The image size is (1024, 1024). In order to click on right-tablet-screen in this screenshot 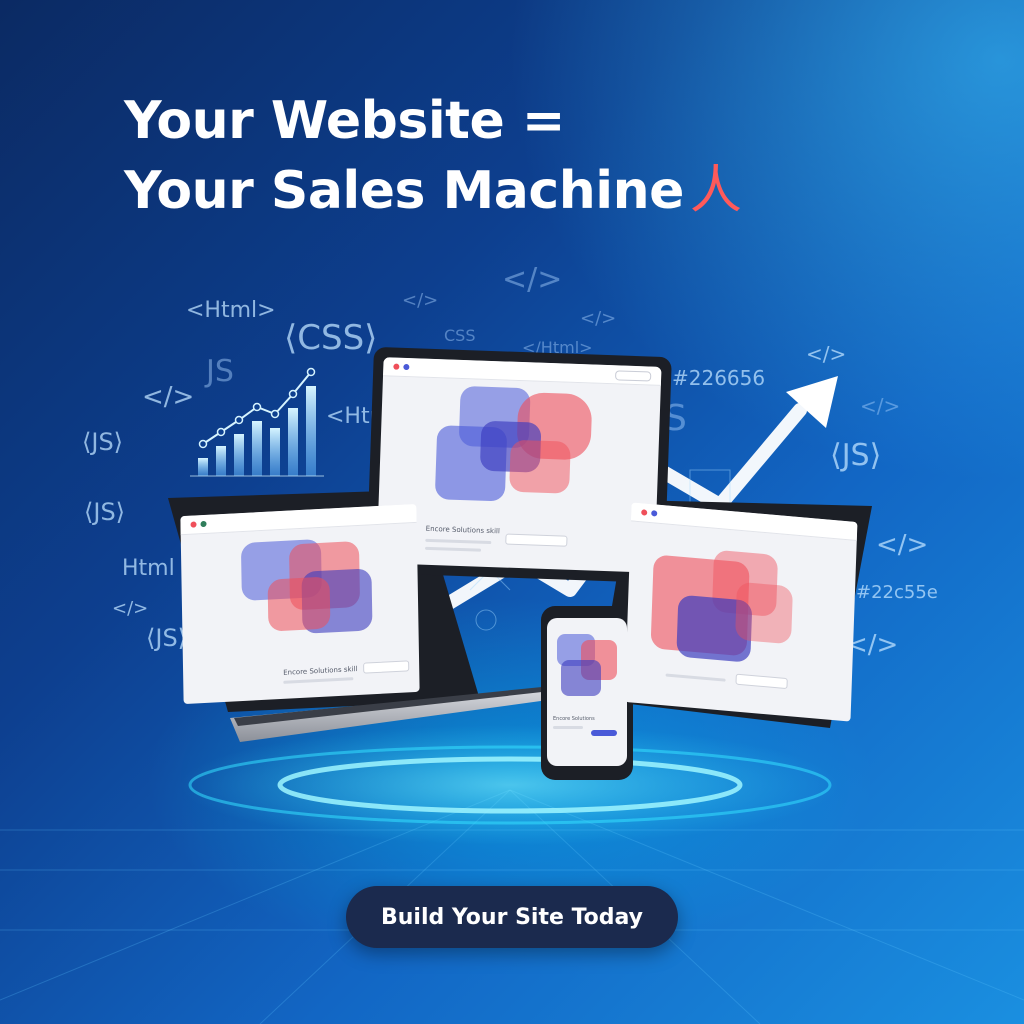, I will do `click(741, 612)`.